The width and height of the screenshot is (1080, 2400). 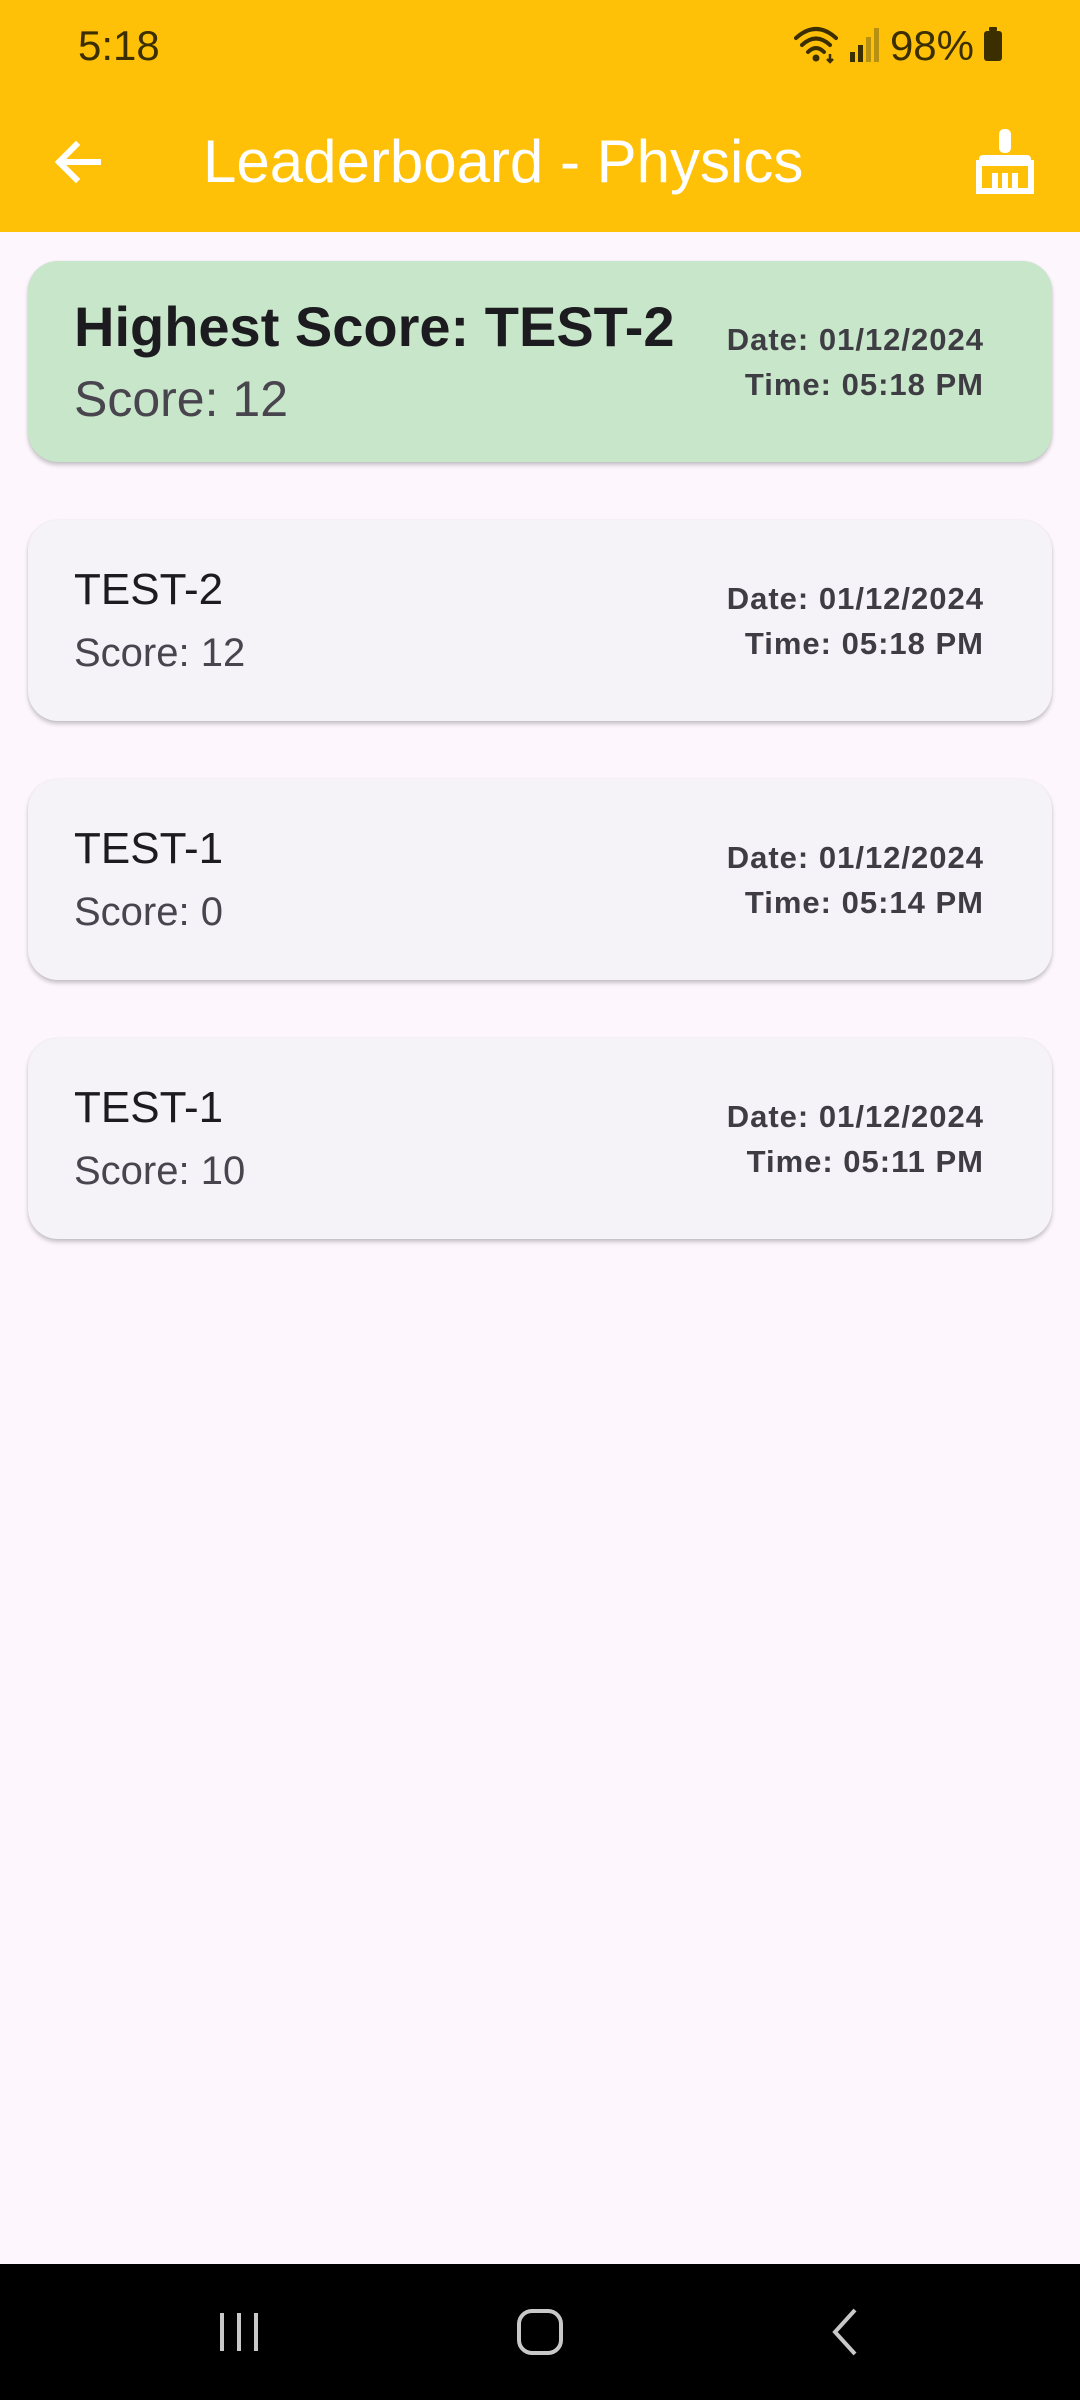 What do you see at coordinates (864, 384) in the screenshot?
I see `highest-score-time: Time: 05:18 PM` at bounding box center [864, 384].